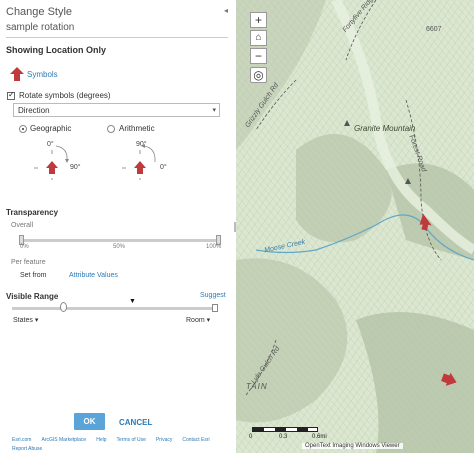  I want to click on transparency-title: Transparency, so click(32, 212).